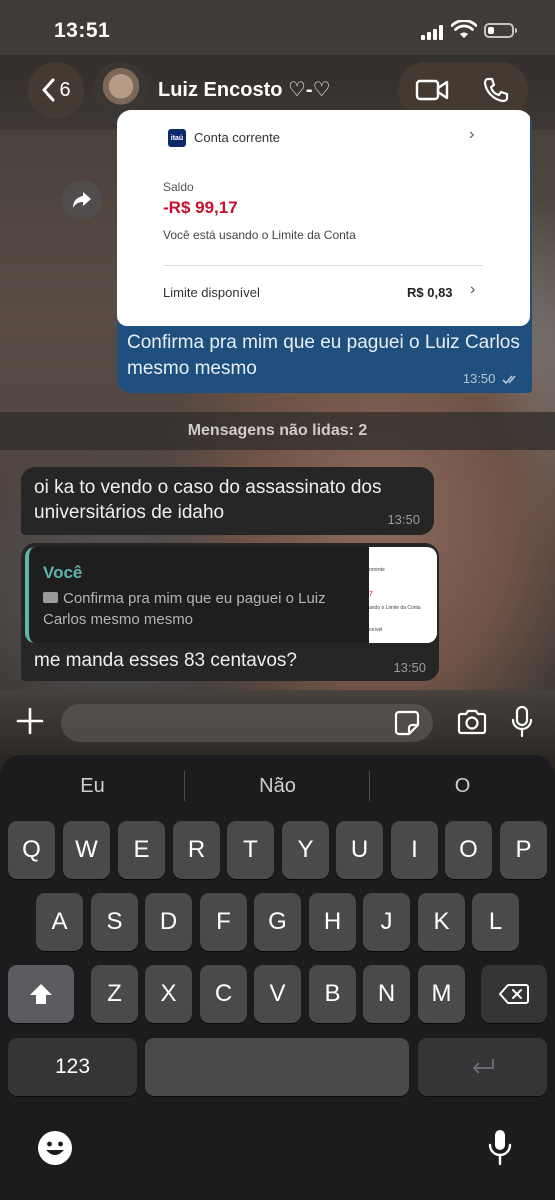  I want to click on unread-messages-banner: Mensagens não lidas: 2, so click(277, 431).